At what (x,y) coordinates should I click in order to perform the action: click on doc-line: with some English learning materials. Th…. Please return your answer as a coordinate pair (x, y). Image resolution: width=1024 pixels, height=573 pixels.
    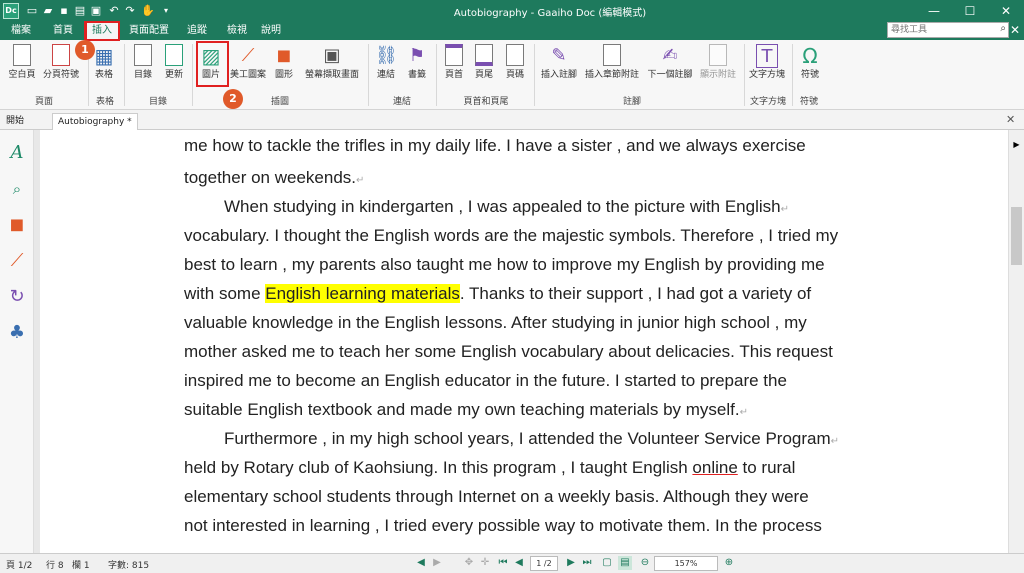
    Looking at the image, I should click on (498, 293).